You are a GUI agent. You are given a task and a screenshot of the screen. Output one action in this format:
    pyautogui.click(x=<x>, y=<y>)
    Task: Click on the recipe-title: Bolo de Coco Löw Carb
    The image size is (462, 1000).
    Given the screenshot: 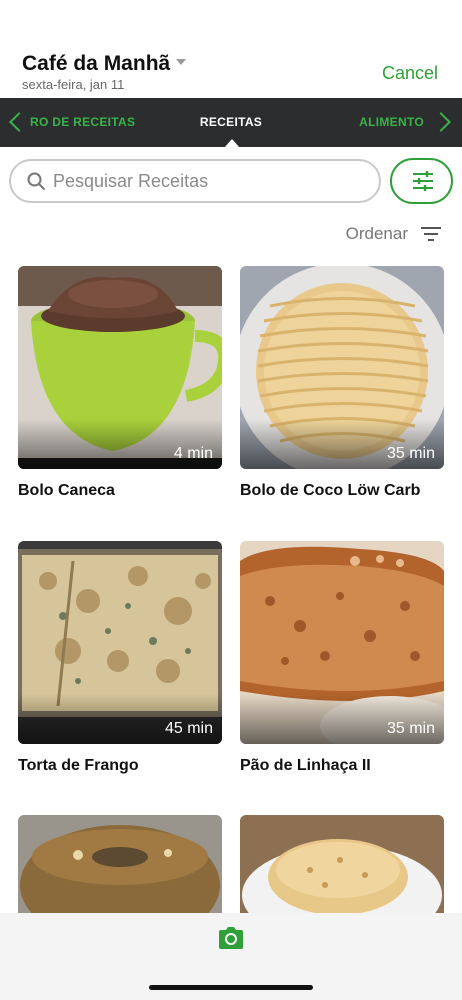 What is the action you would take?
    pyautogui.click(x=330, y=491)
    